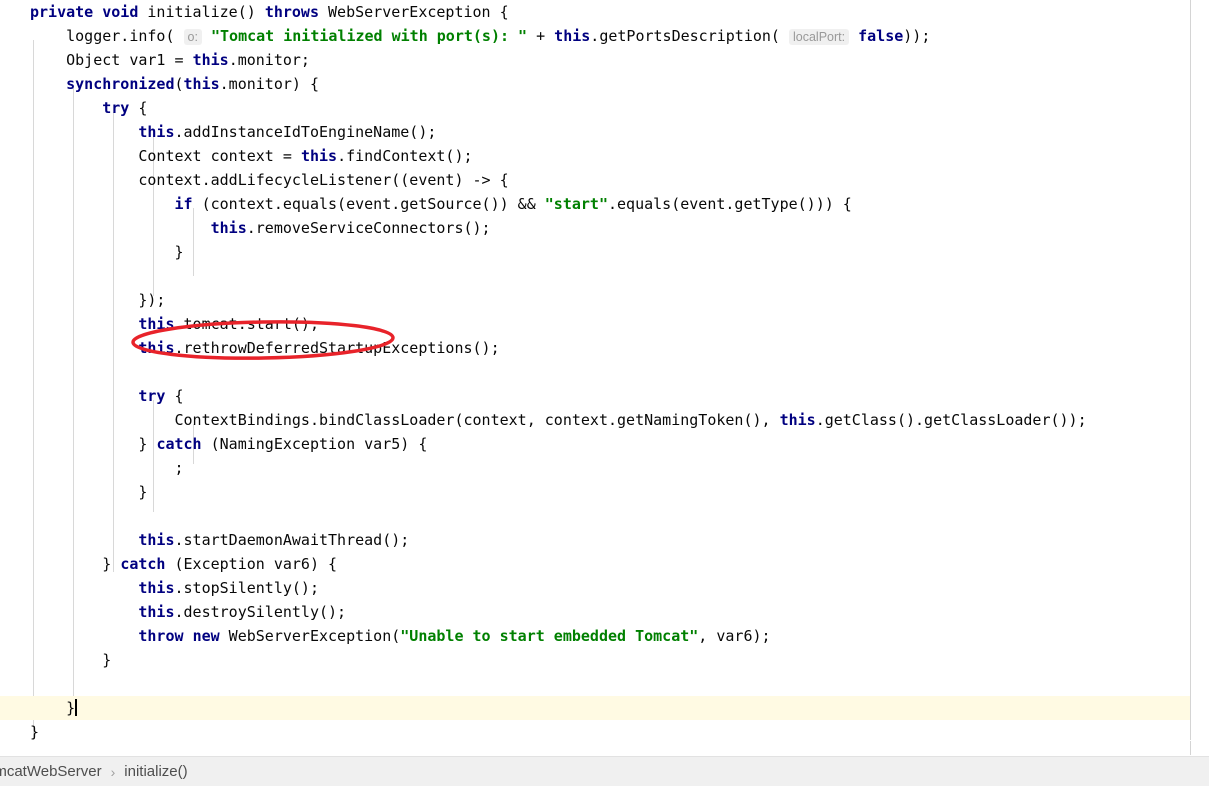  I want to click on breadcrumb: omcatWebServer › initialize(), so click(94, 771).